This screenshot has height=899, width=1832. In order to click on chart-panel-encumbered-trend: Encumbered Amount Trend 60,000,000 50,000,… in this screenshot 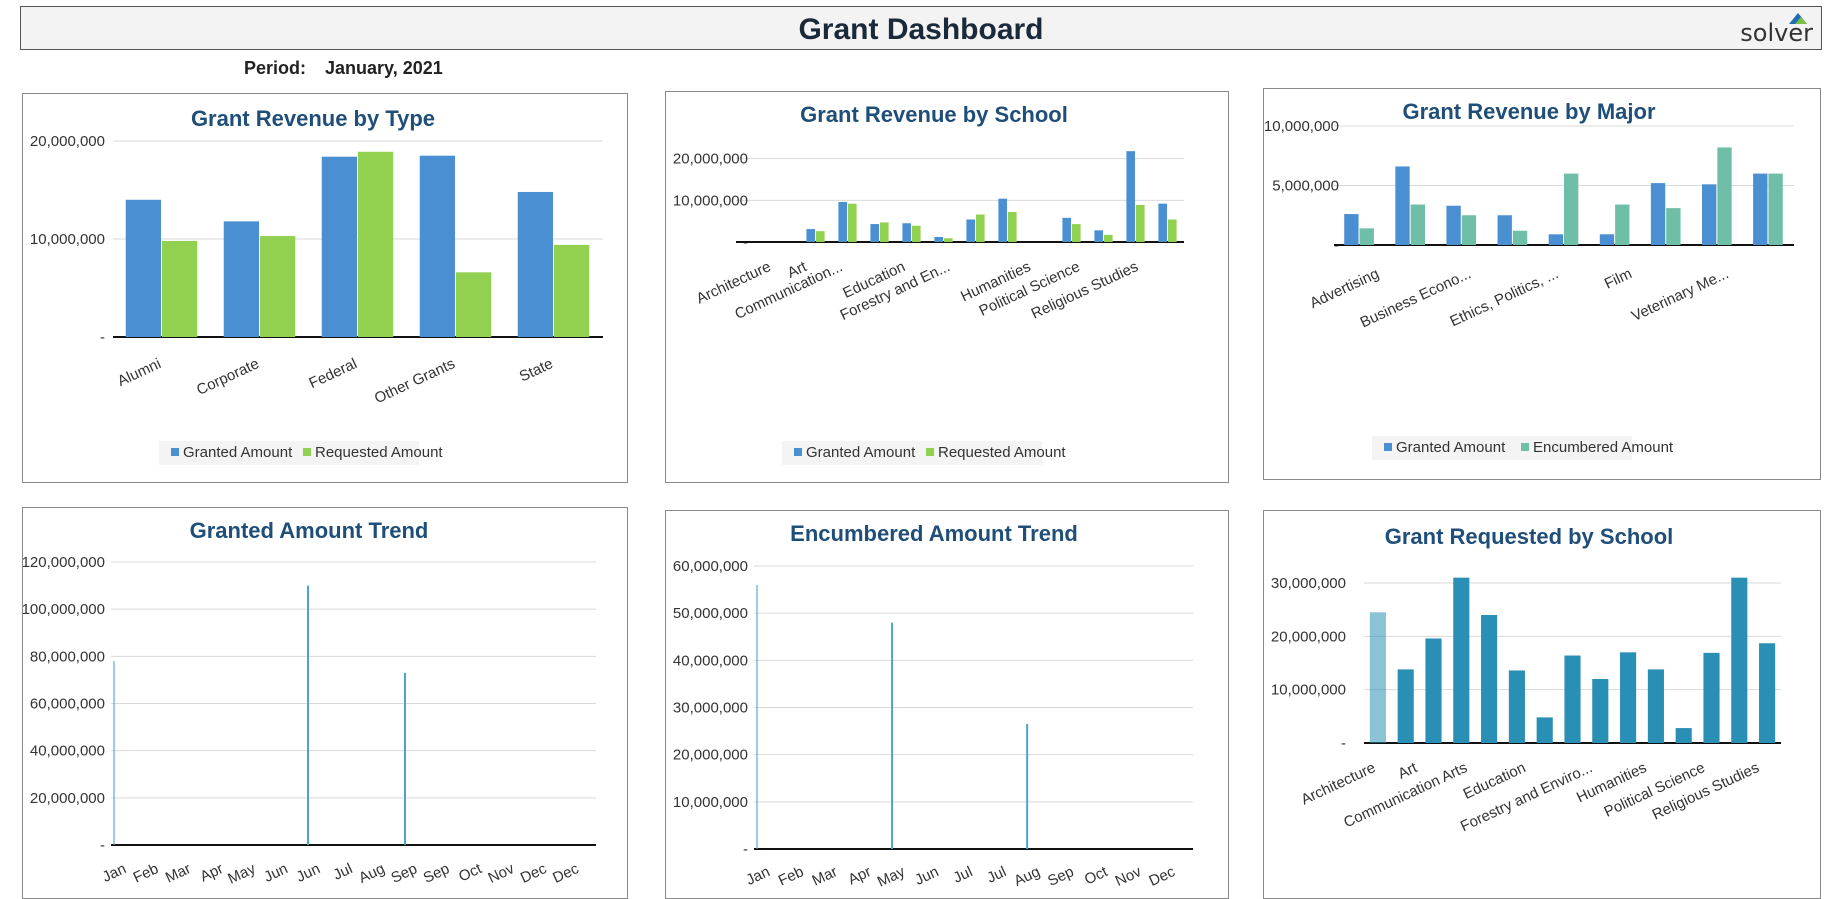, I will do `click(947, 704)`.